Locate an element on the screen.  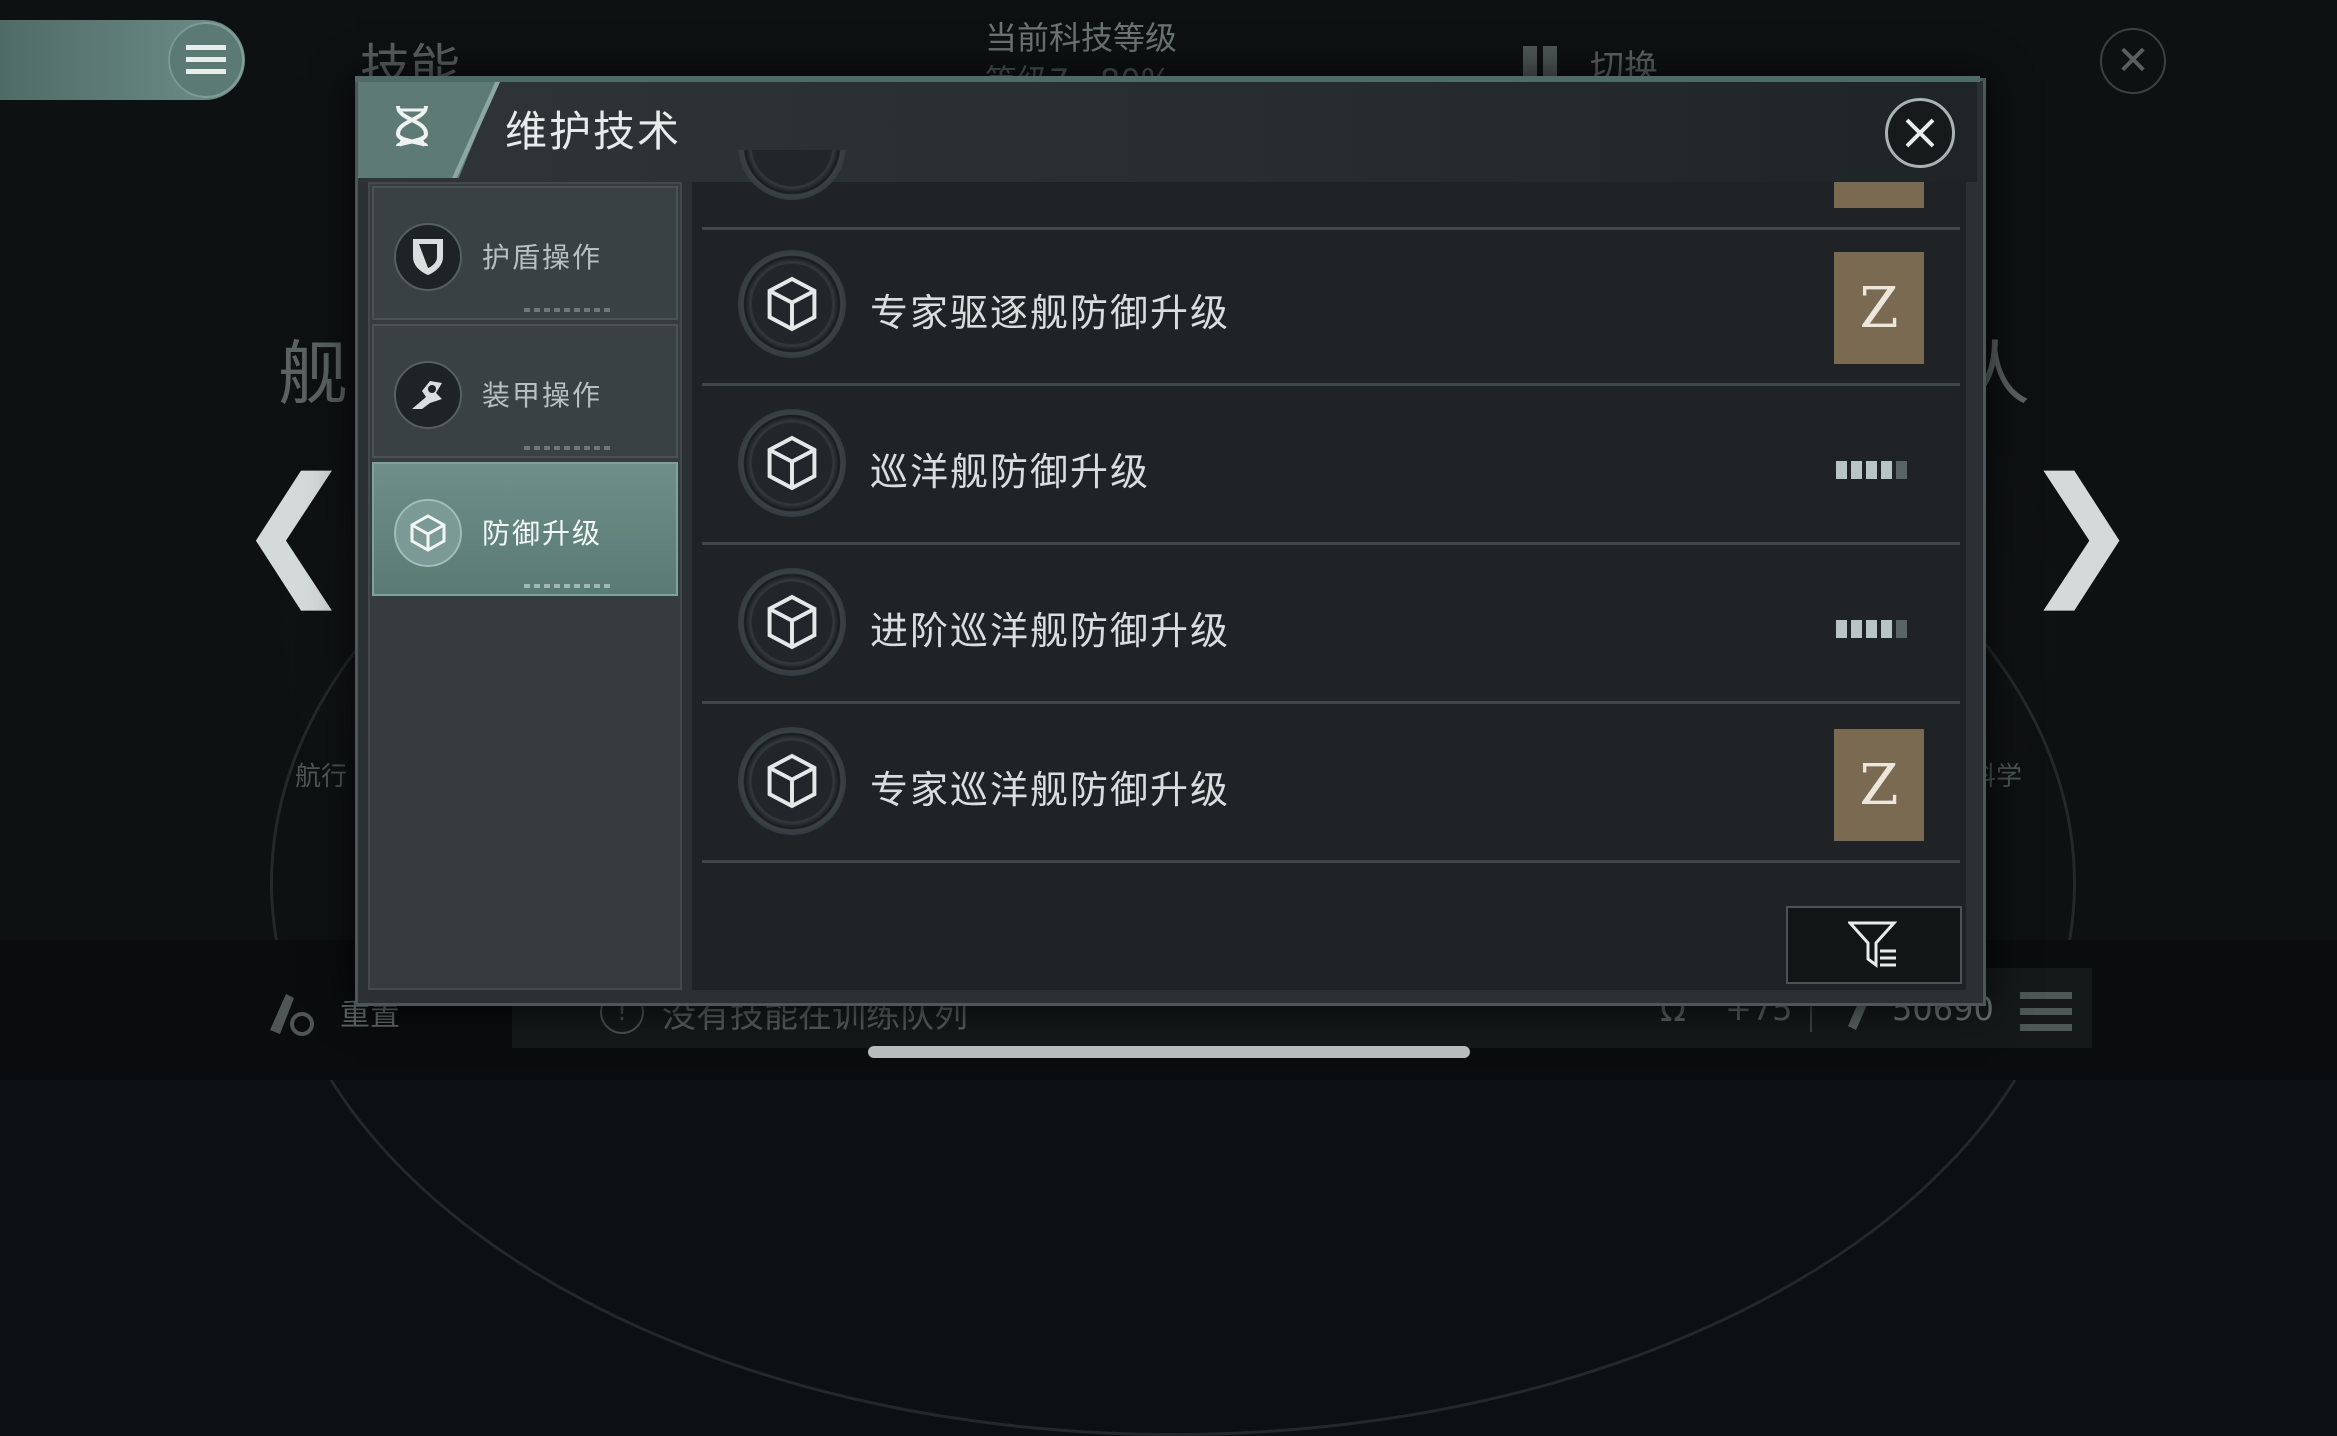
home-indicator is located at coordinates (1169, 1052).